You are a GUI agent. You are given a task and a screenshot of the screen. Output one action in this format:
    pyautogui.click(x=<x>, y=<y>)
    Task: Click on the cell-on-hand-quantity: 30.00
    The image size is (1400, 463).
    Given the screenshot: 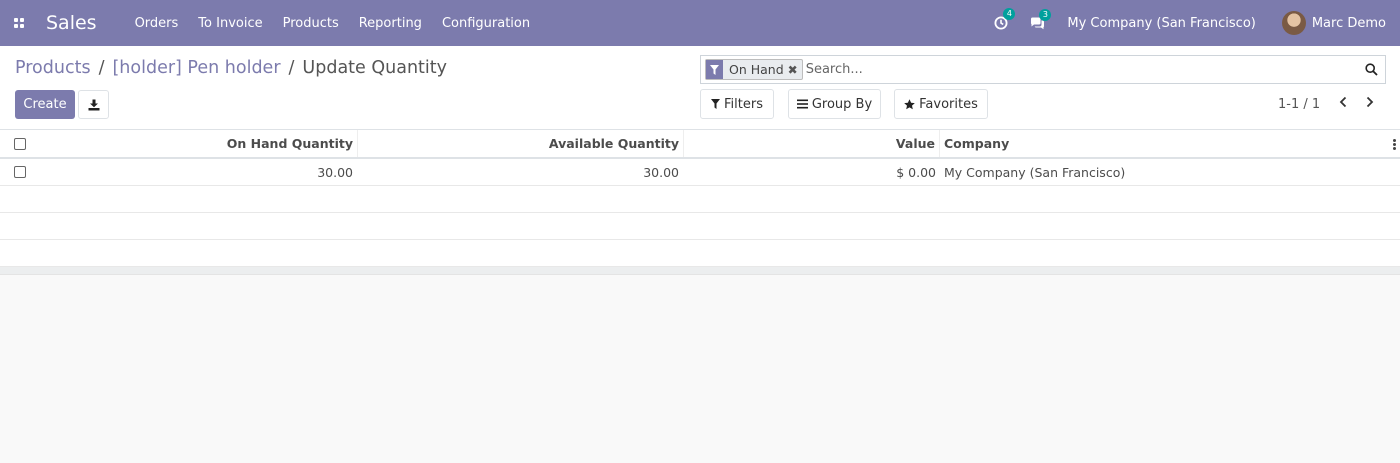 What is the action you would take?
    pyautogui.click(x=198, y=172)
    